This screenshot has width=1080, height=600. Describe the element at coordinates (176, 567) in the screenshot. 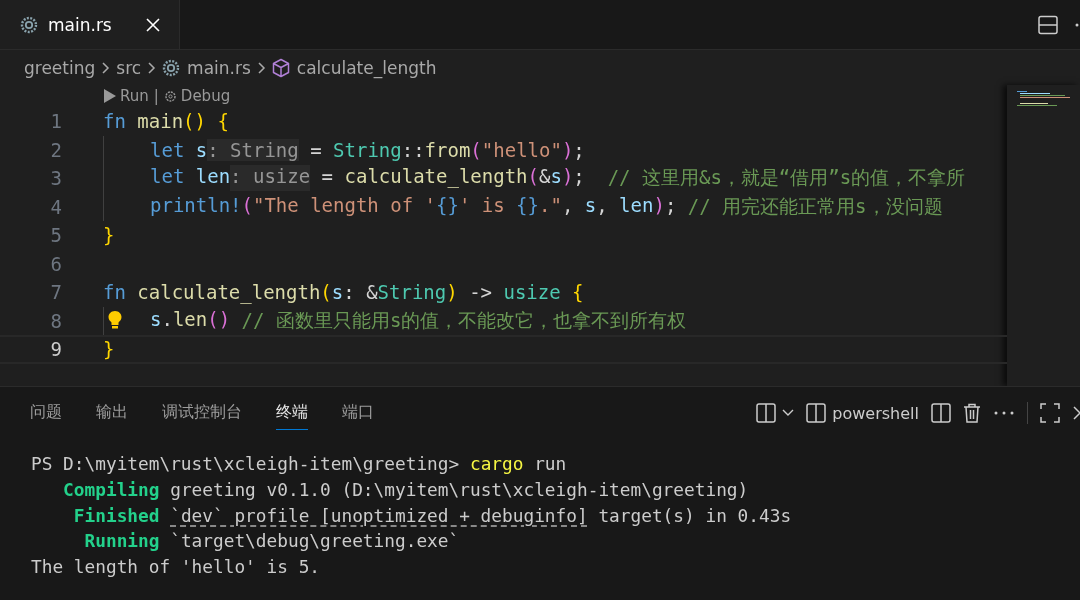

I see `terminal-line: The length of 'hello' is 5.` at that location.